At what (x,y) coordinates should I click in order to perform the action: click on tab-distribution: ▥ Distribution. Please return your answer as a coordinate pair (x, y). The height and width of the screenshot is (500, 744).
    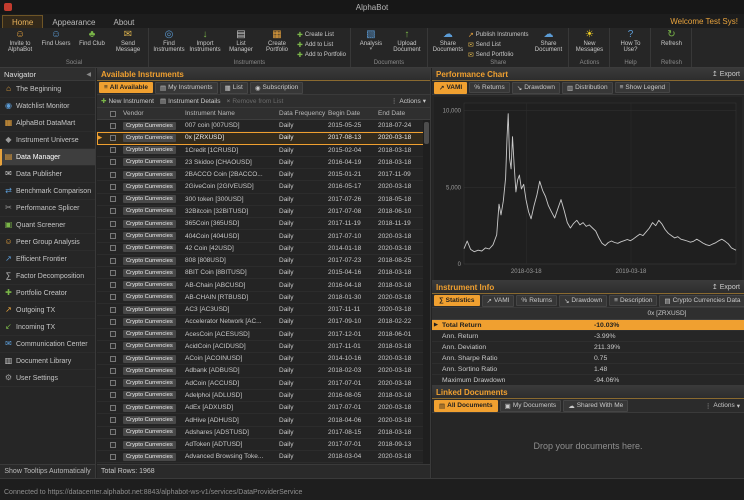
    Looking at the image, I should click on (587, 87).